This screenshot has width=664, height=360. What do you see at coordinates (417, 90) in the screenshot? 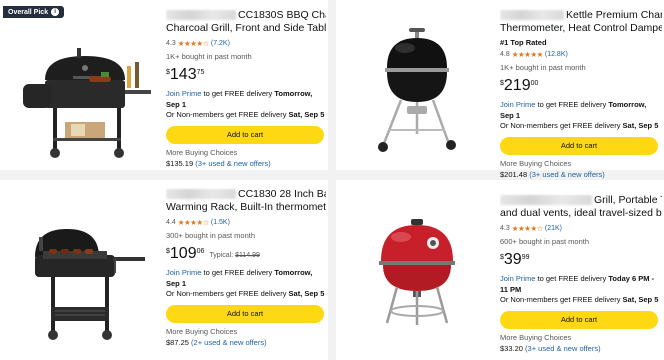
I see `kettle-grill-image` at bounding box center [417, 90].